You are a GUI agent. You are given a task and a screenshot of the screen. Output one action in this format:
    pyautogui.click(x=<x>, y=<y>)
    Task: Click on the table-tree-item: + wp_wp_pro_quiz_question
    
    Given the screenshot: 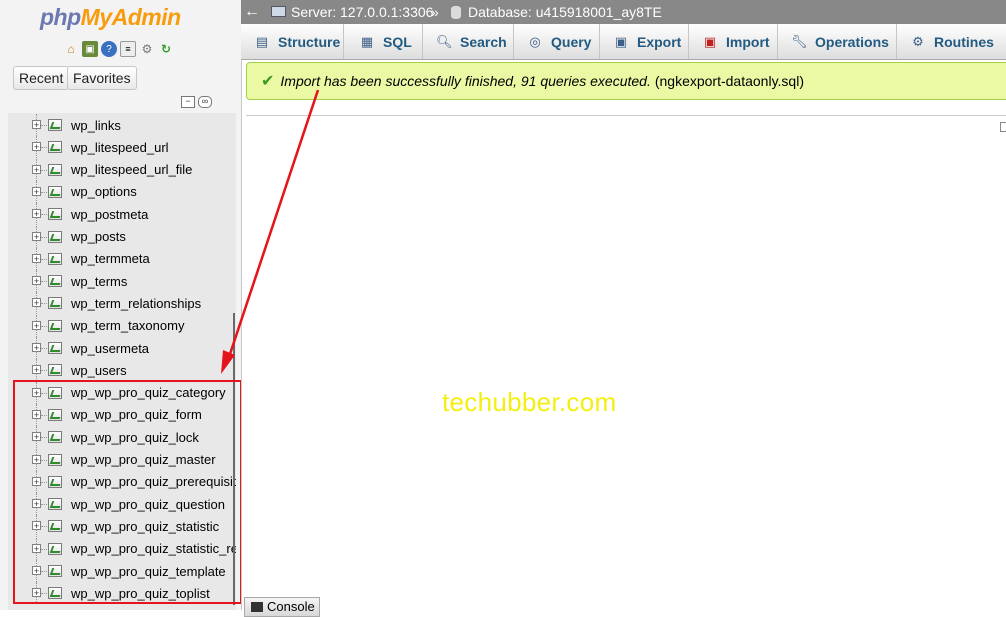 What is the action you would take?
    pyautogui.click(x=122, y=504)
    